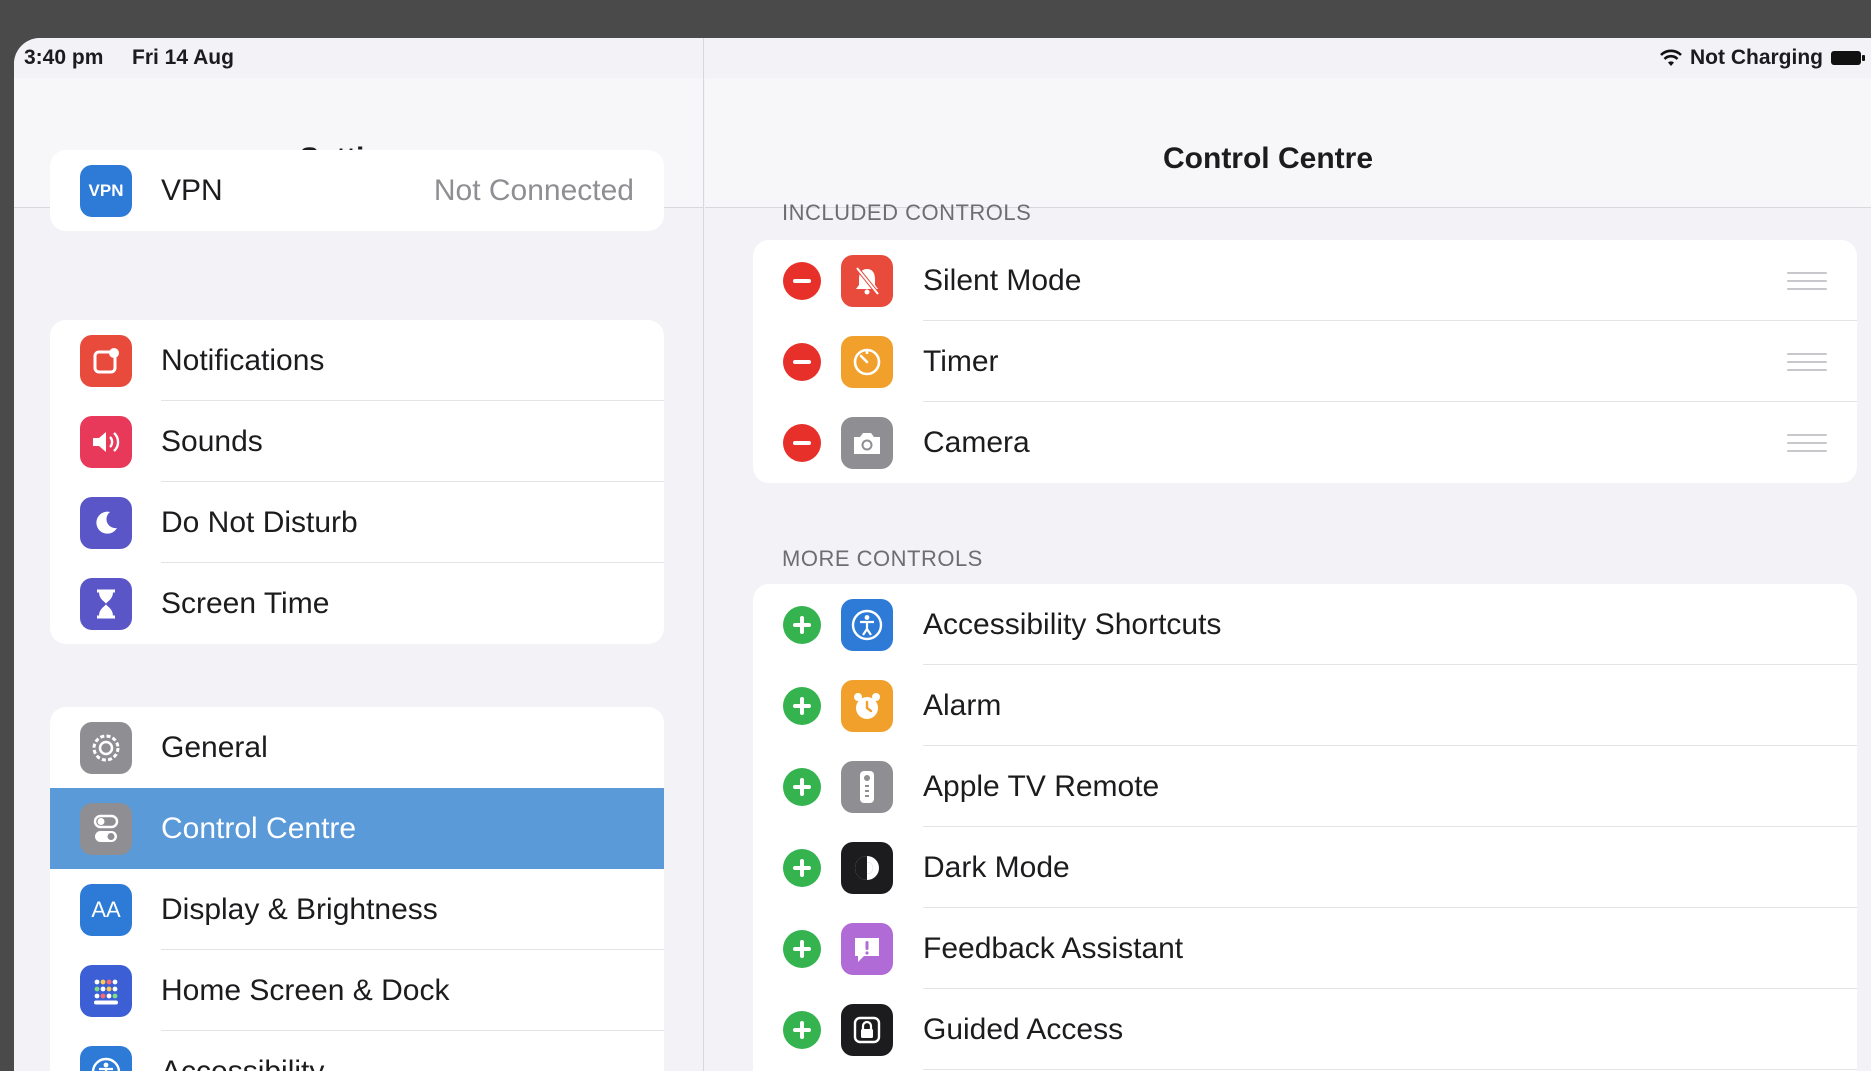  What do you see at coordinates (867, 280) in the screenshot?
I see `bell-slash-icon` at bounding box center [867, 280].